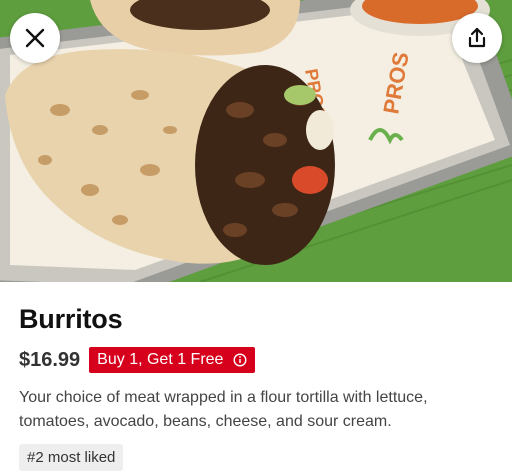 This screenshot has width=512, height=471. I want to click on share-button, so click(477, 38).